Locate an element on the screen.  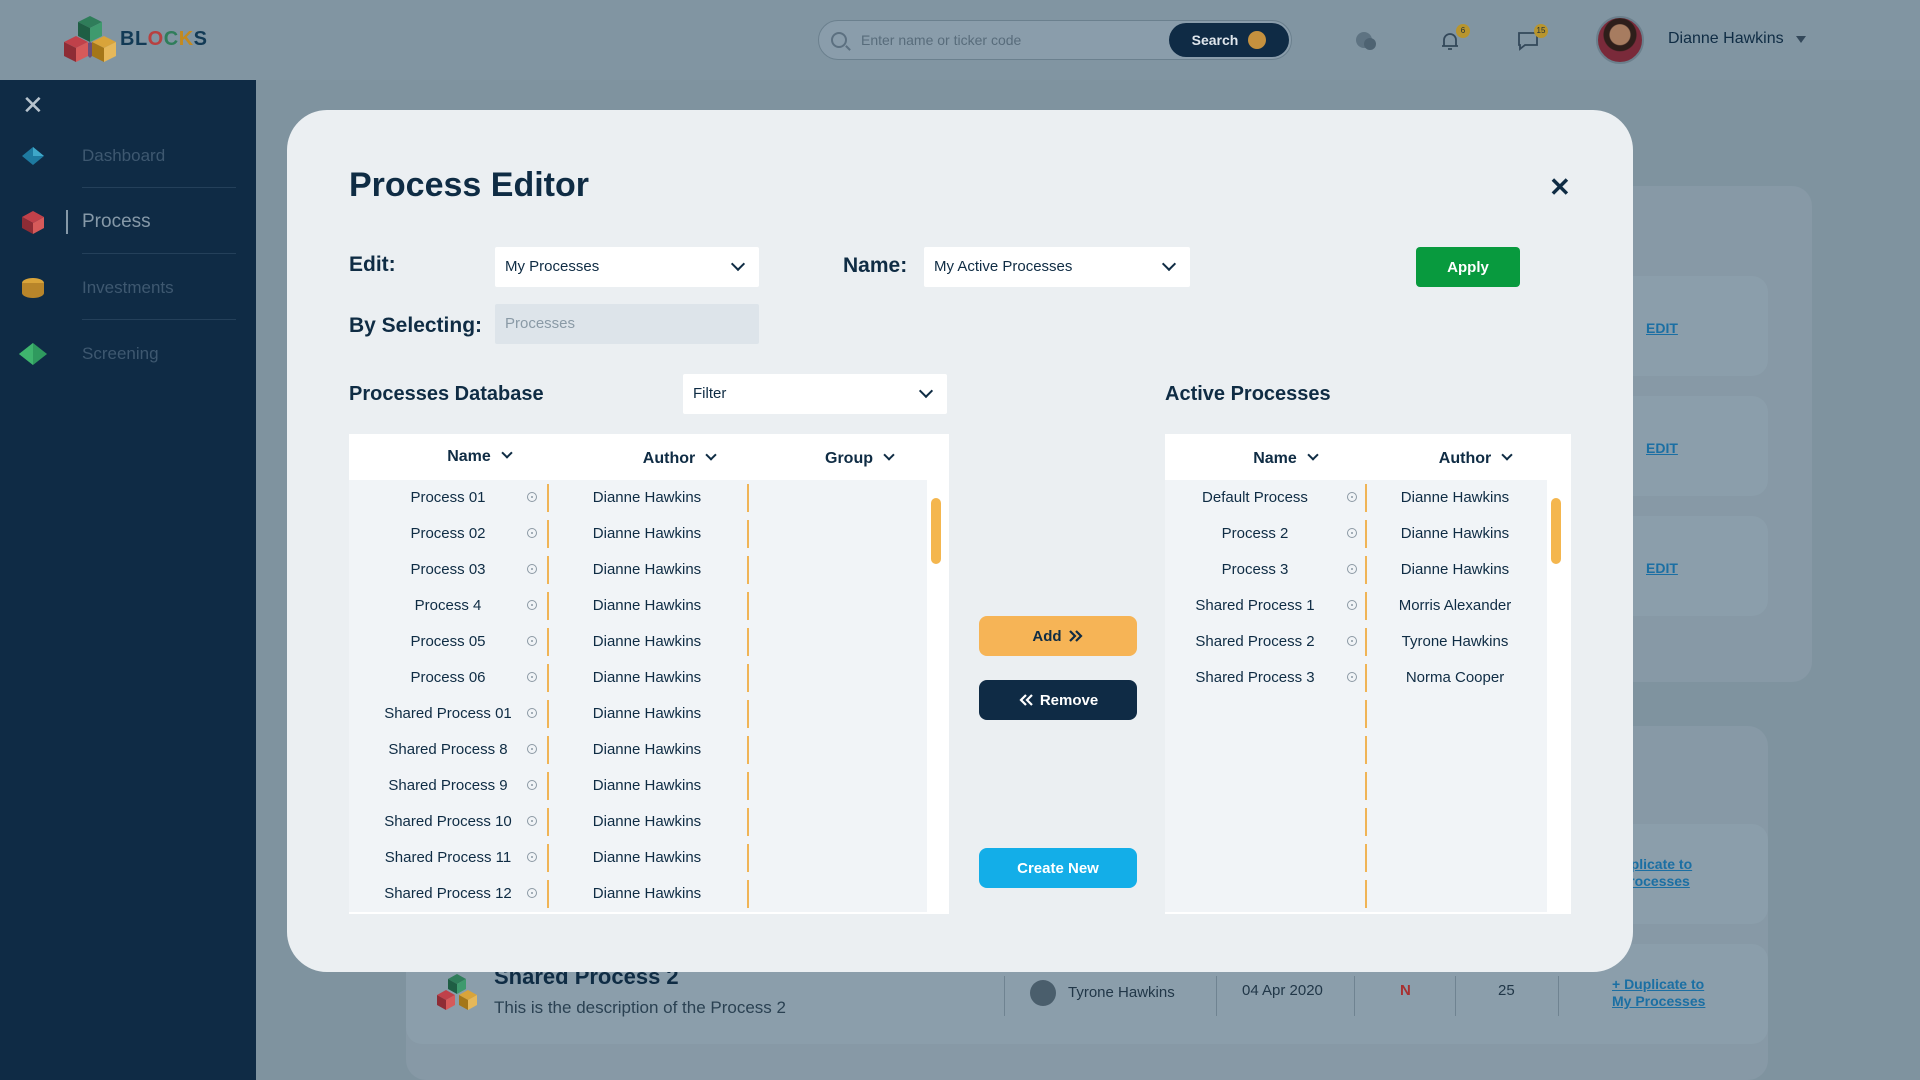
table-row: Default Process Dianne Hawkins is located at coordinates (1356, 498).